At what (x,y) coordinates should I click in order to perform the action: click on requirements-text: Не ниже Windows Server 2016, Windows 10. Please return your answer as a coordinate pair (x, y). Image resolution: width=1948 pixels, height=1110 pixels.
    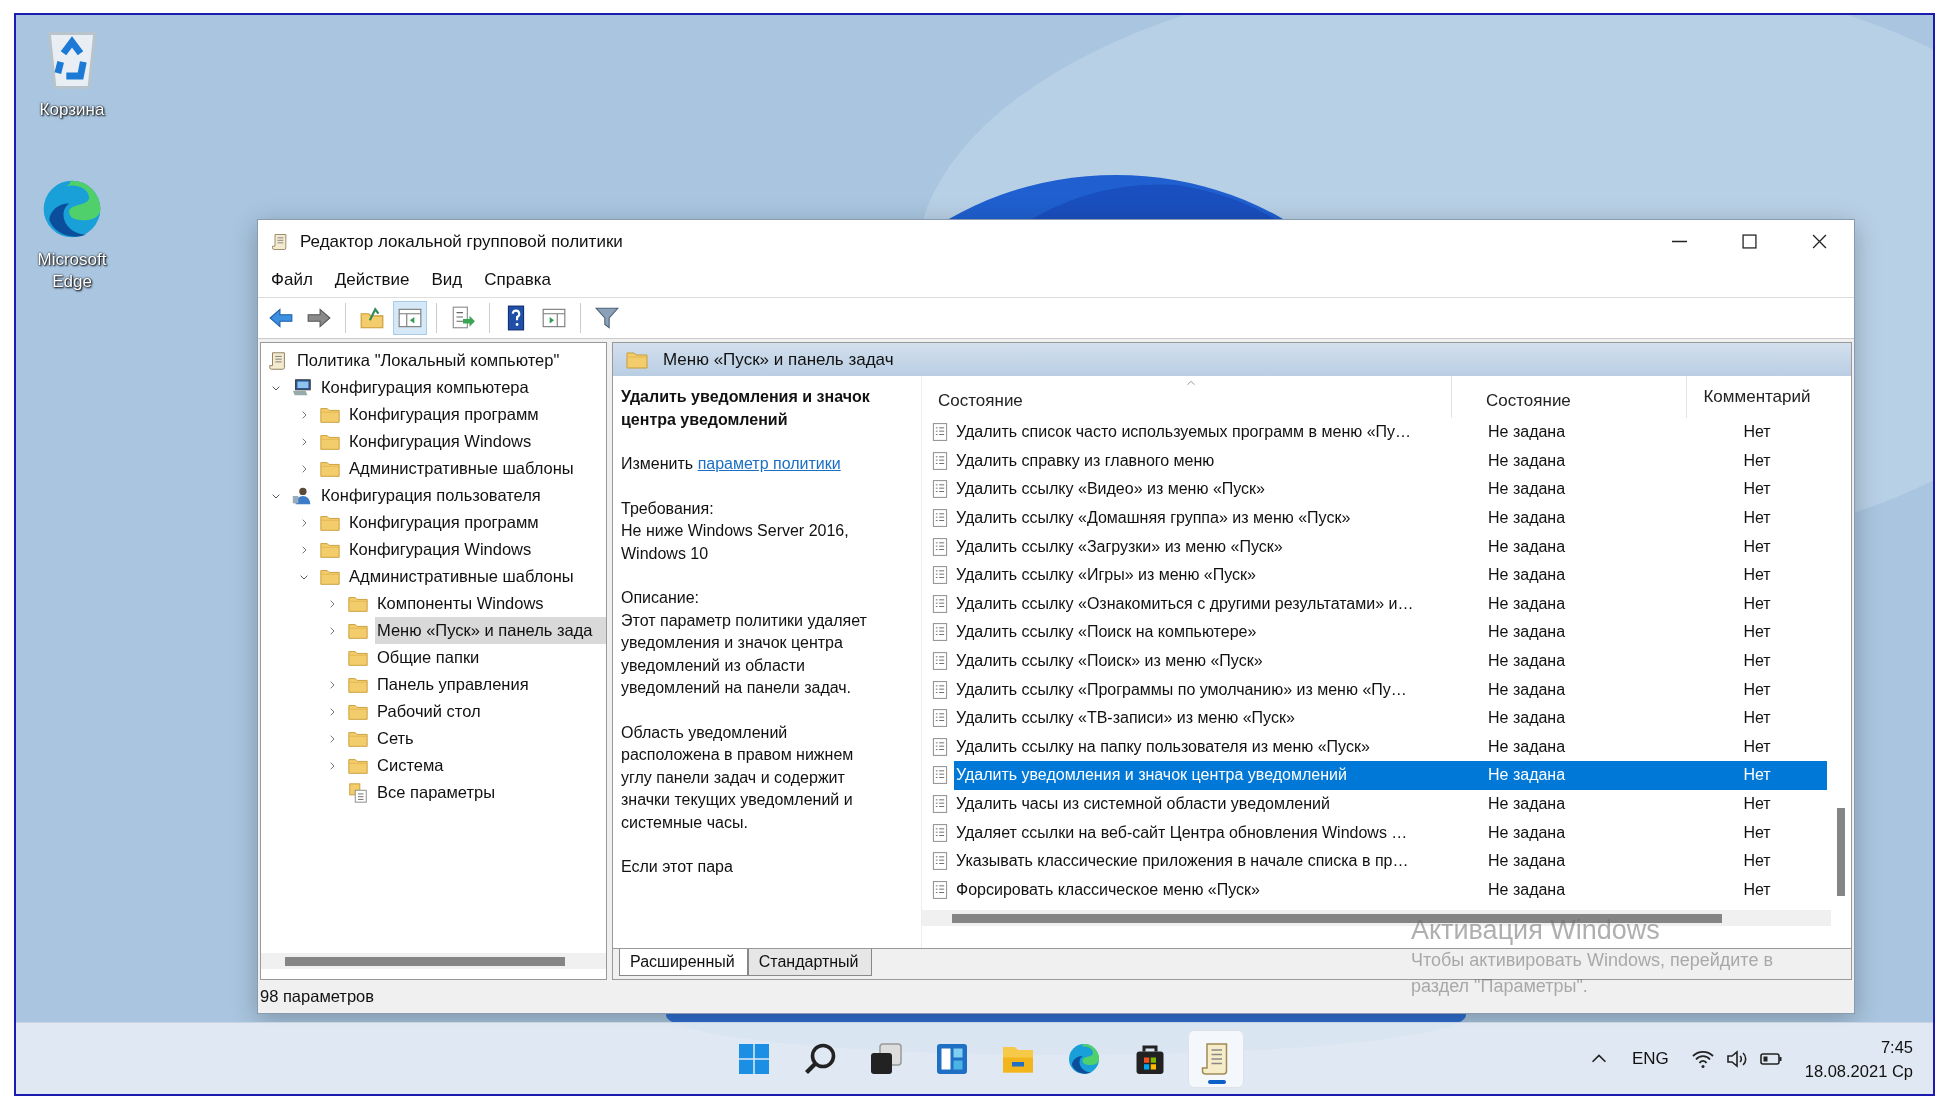
    Looking at the image, I should click on (735, 542).